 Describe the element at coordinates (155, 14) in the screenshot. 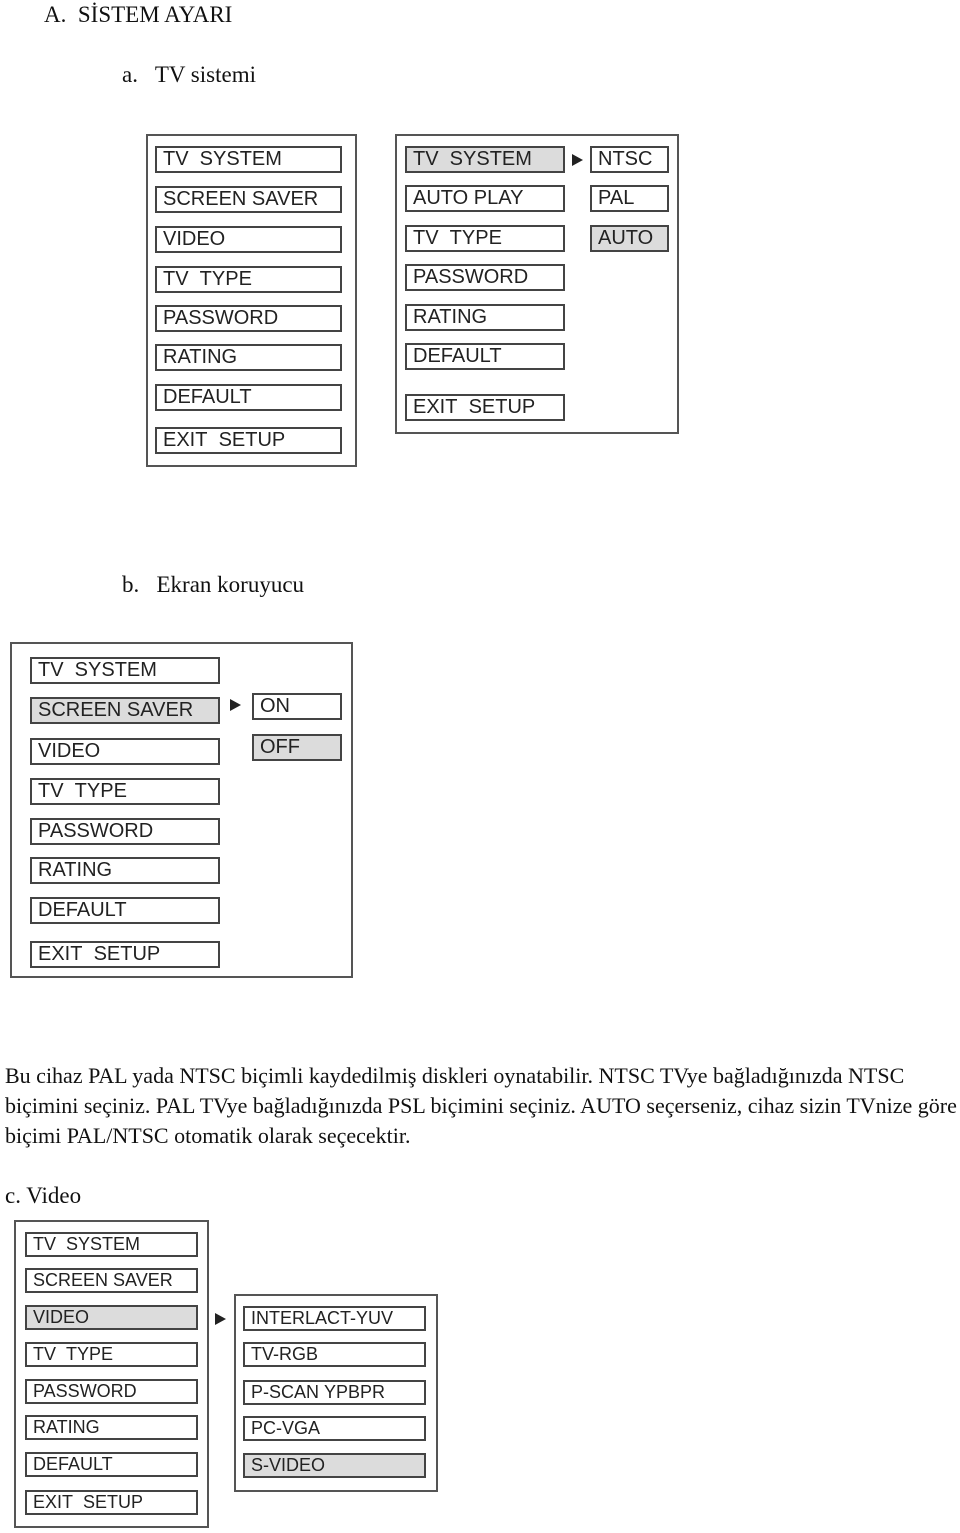

I see `section-title: SİSTEM AYARI` at that location.